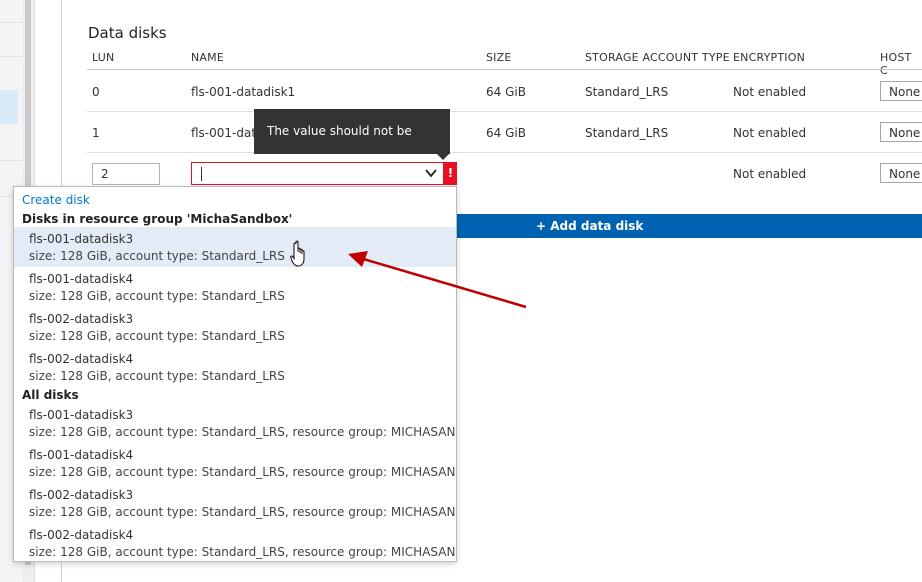 This screenshot has height=582, width=922. What do you see at coordinates (201, 174) in the screenshot?
I see `text-caret` at bounding box center [201, 174].